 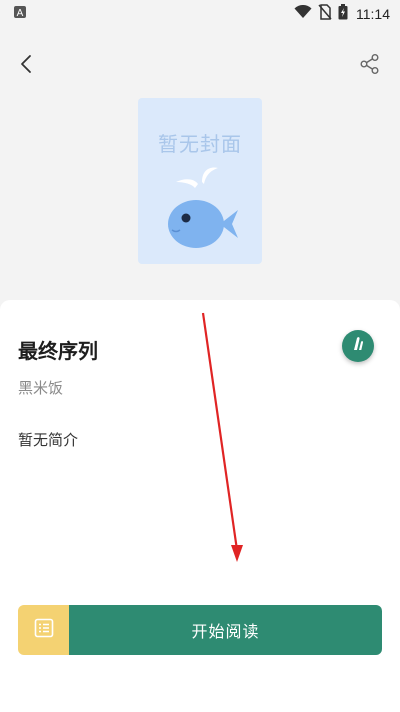 I want to click on book-title: 最终序列, so click(x=58, y=351).